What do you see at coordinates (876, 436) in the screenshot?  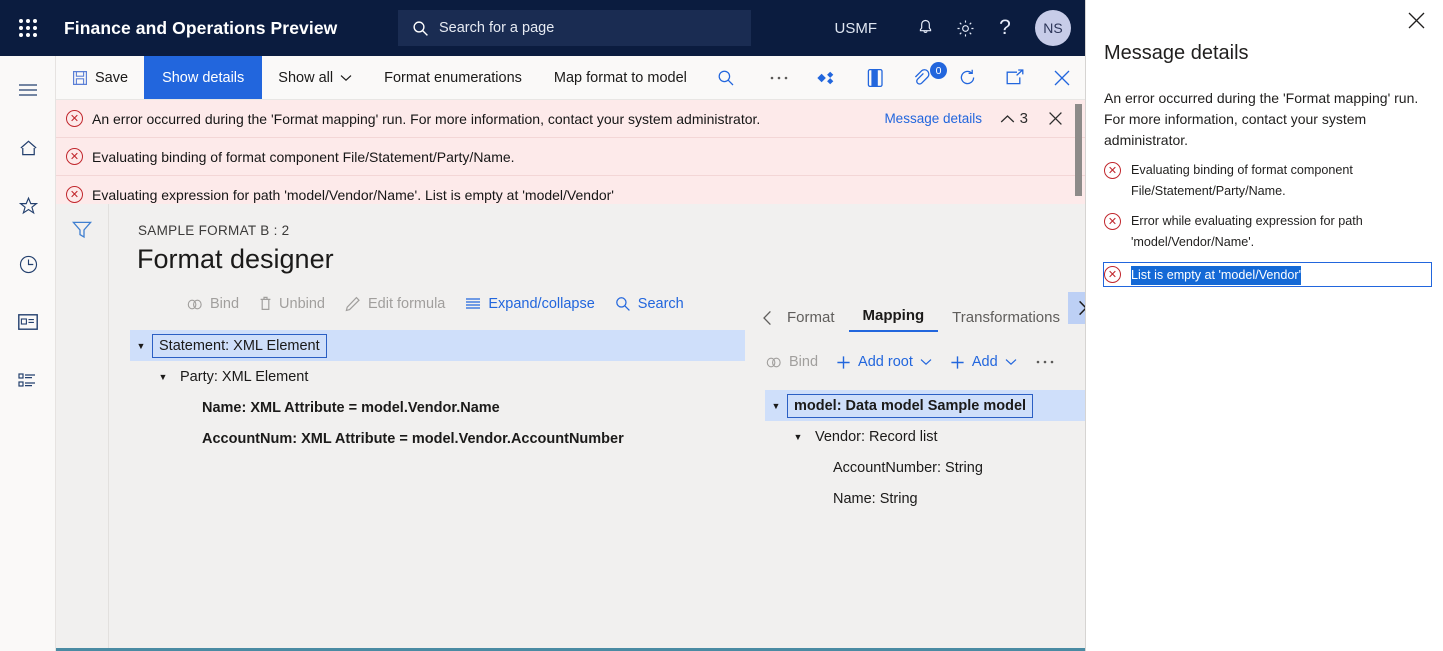 I see `tree-row-label: Vendor: Record list` at bounding box center [876, 436].